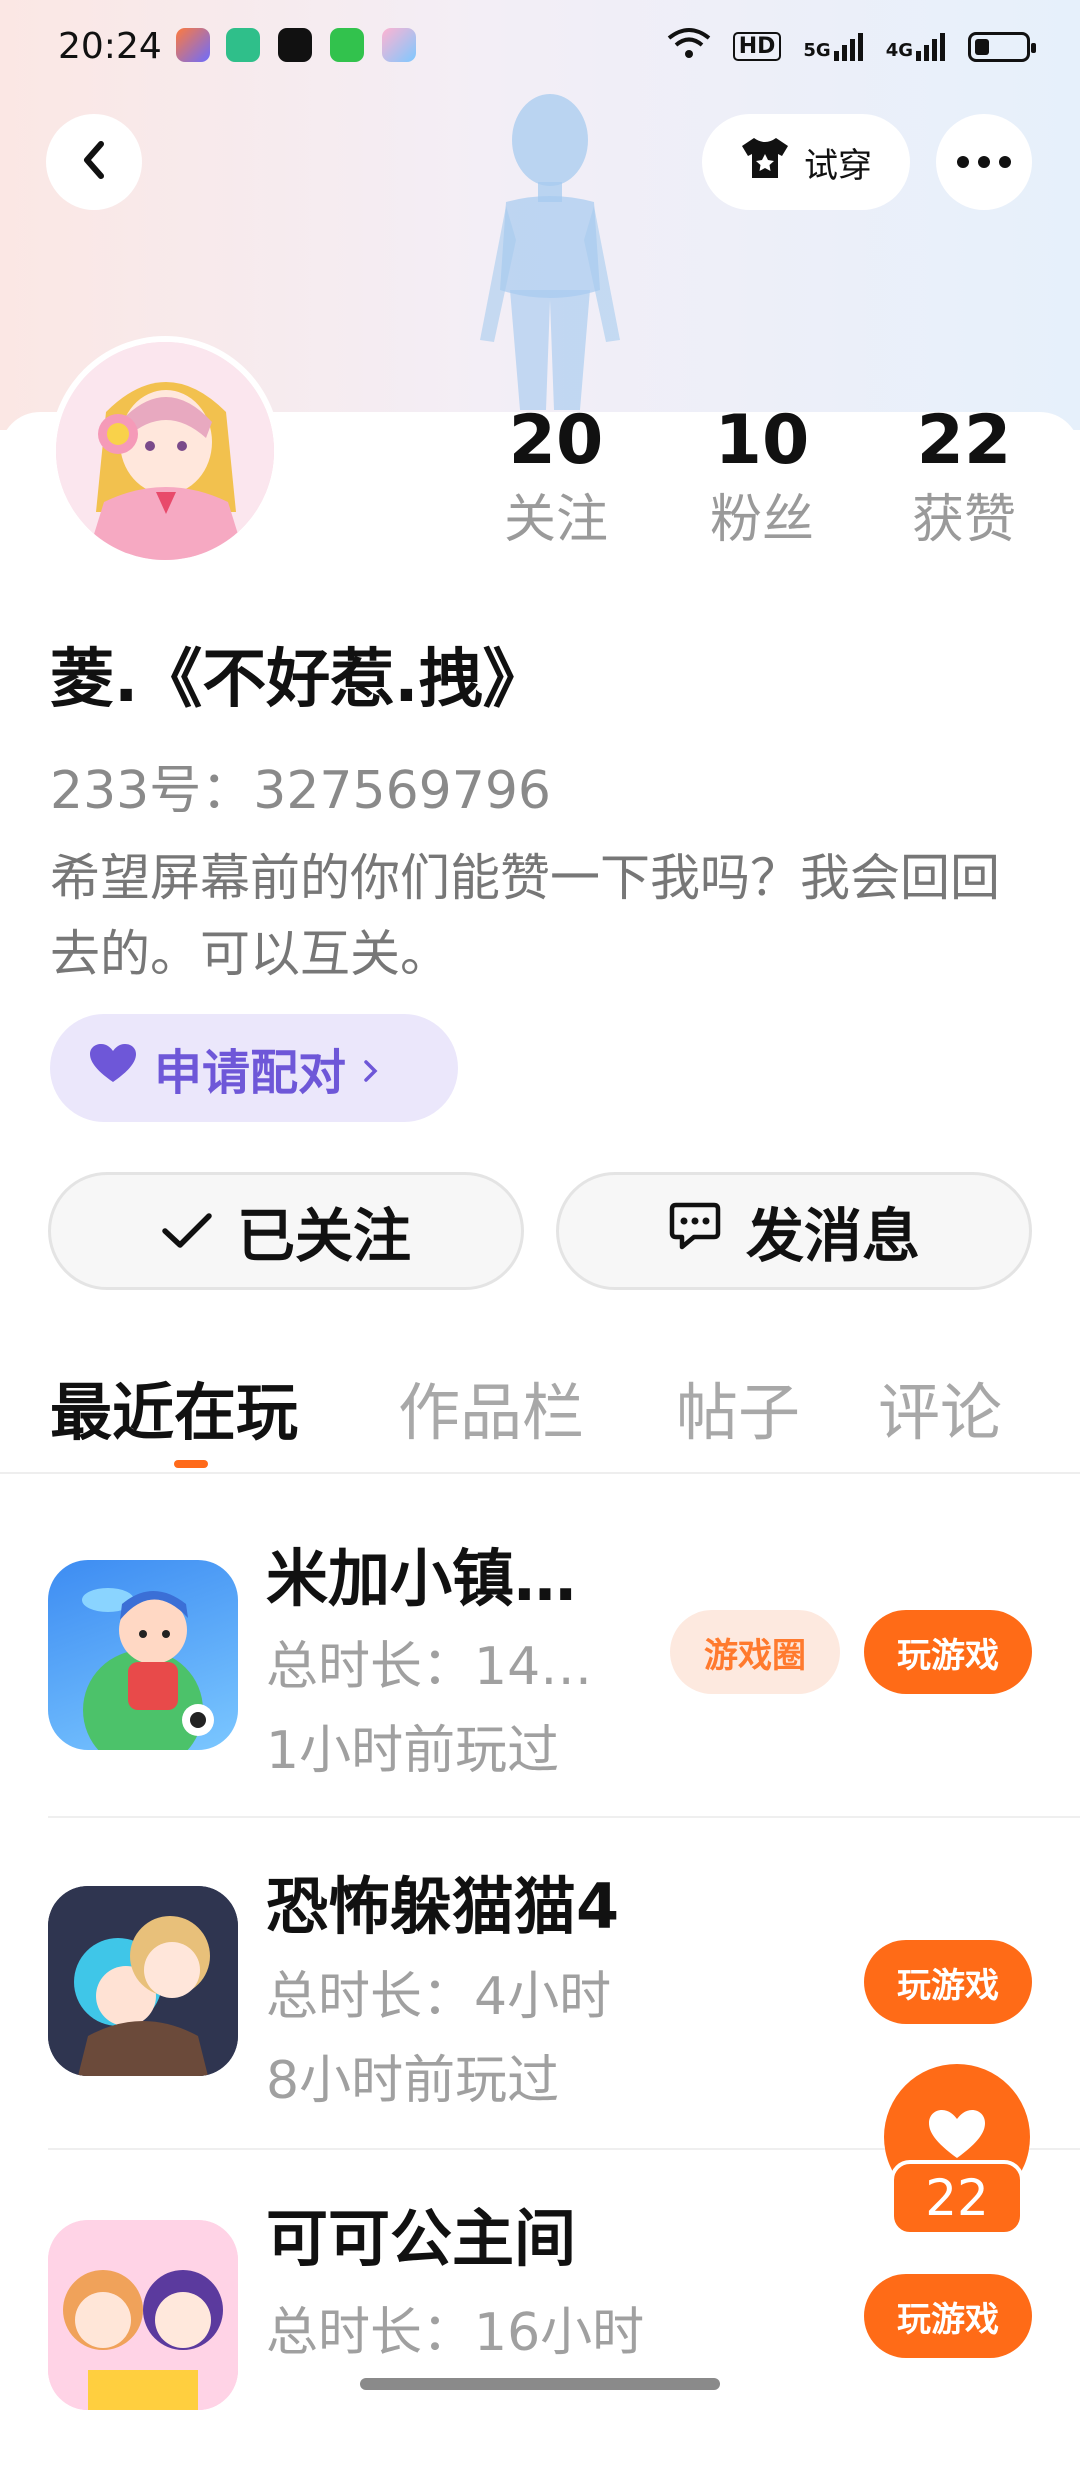  Describe the element at coordinates (455, 2333) in the screenshot. I see `game-duration: 总时长：16小时` at that location.